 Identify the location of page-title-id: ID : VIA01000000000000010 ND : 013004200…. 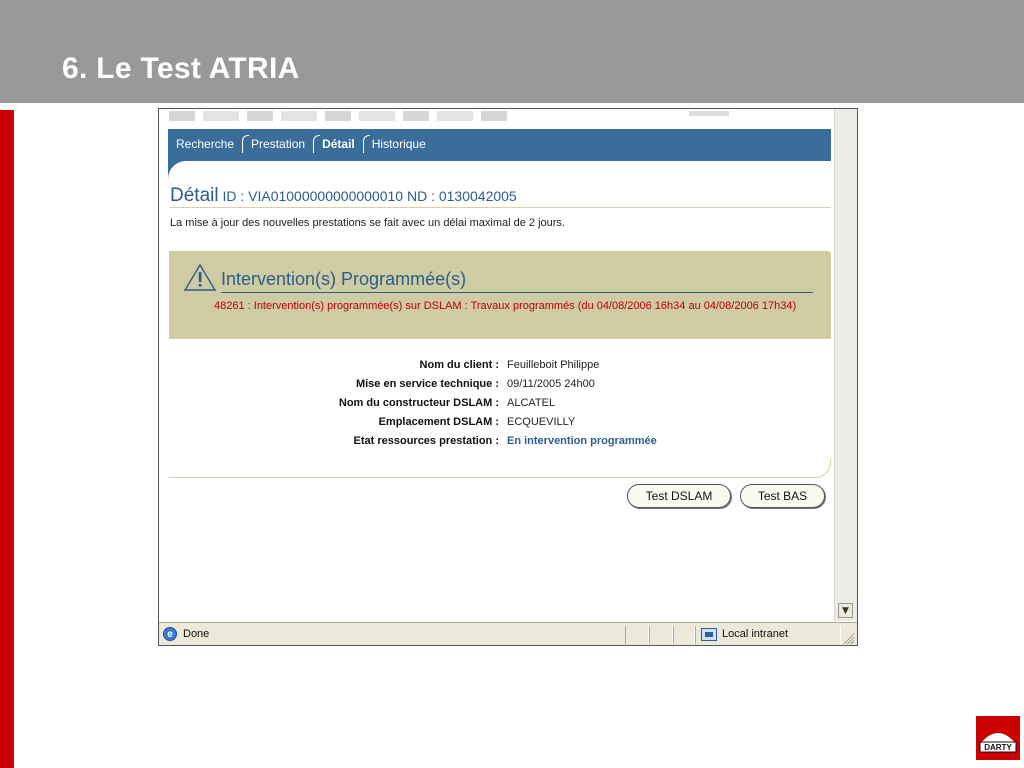
(367, 196).